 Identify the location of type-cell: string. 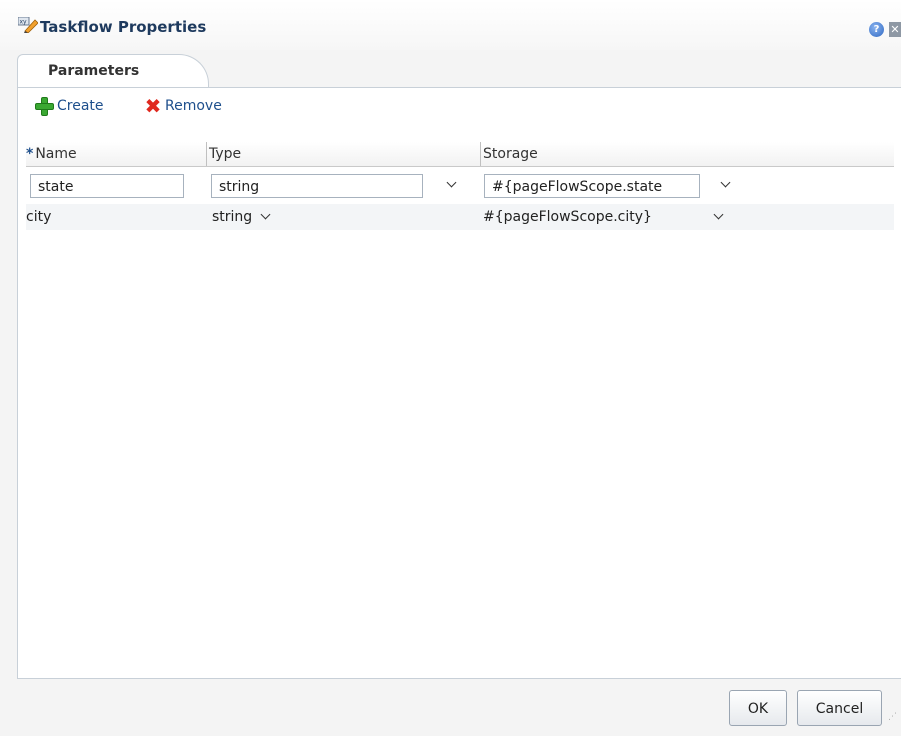
(232, 217).